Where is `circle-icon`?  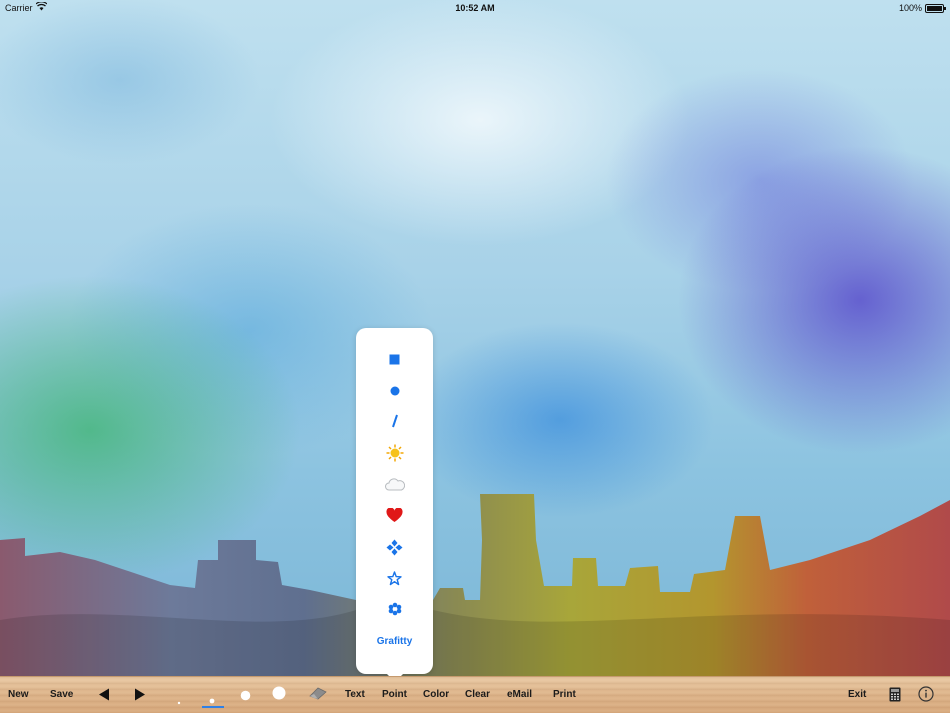
circle-icon is located at coordinates (394, 391).